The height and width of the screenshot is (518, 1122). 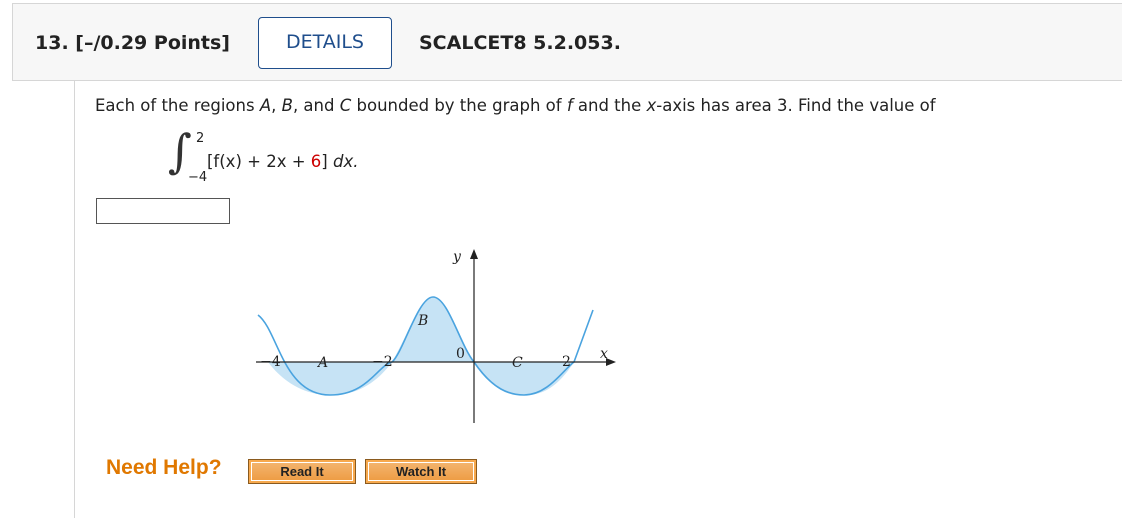 What do you see at coordinates (566, 362) in the screenshot?
I see `tick-label-2: 2` at bounding box center [566, 362].